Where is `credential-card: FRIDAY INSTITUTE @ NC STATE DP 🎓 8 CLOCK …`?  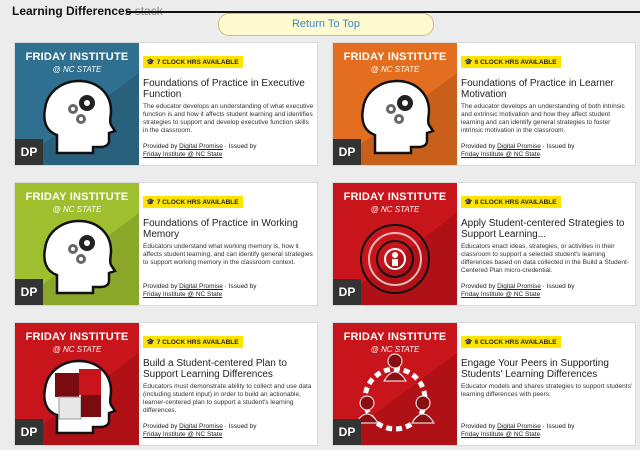
credential-card: FRIDAY INSTITUTE @ NC STATE DP 🎓 8 CLOCK … is located at coordinates (484, 244).